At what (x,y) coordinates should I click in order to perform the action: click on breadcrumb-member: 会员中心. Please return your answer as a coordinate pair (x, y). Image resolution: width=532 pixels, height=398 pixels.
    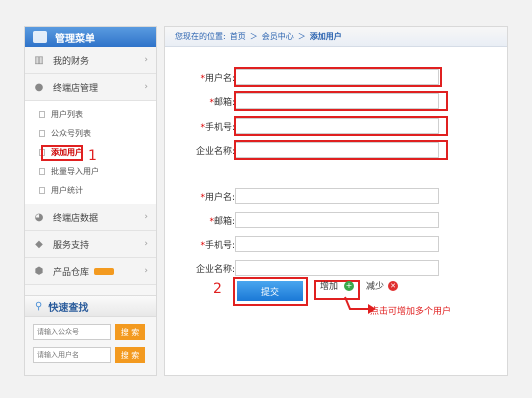
    Looking at the image, I should click on (278, 36).